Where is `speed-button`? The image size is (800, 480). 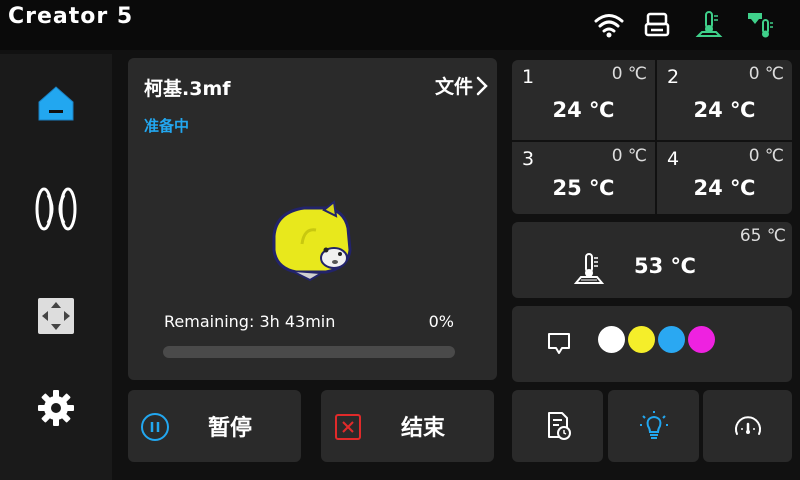
speed-button is located at coordinates (747, 426).